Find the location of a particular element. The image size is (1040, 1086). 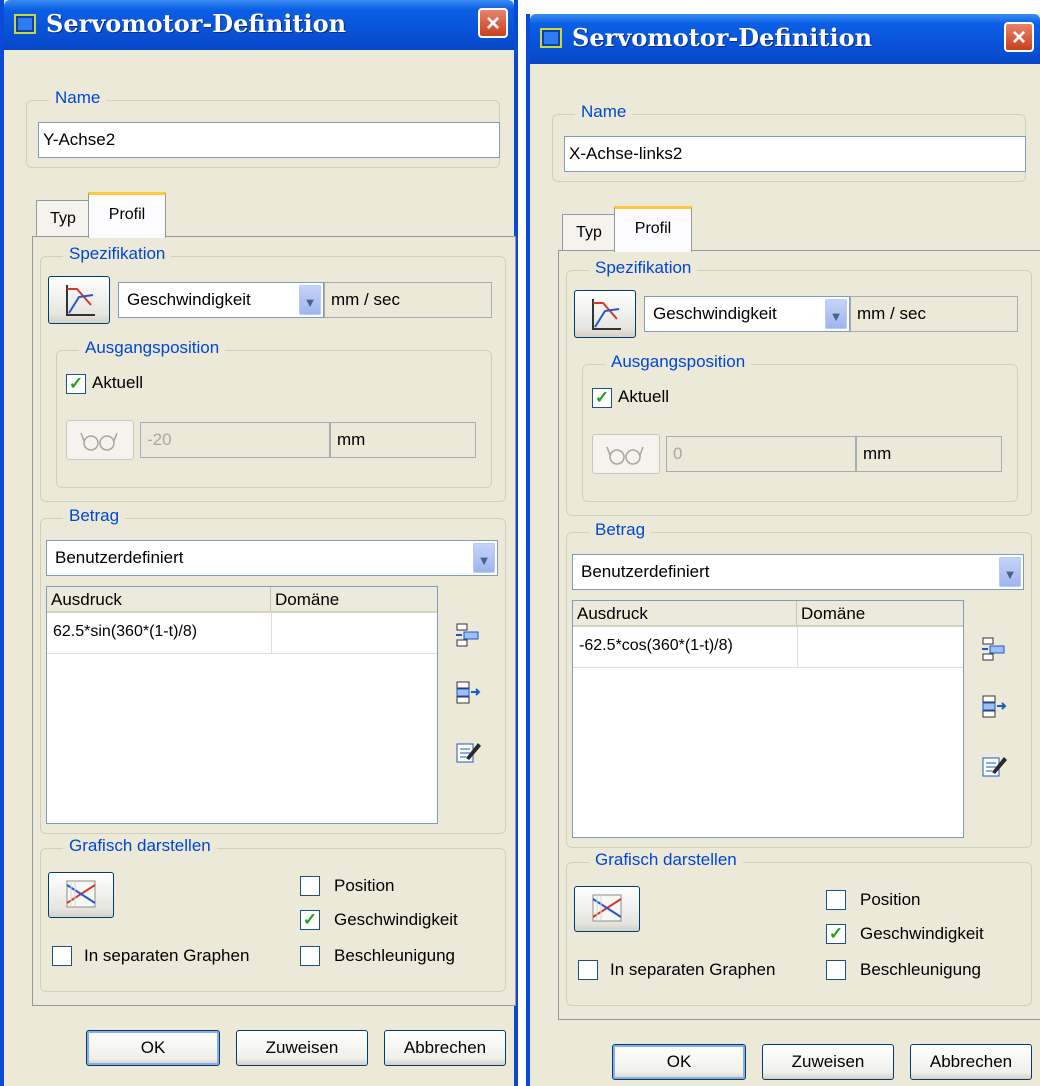

graph-icon is located at coordinates (607, 908).